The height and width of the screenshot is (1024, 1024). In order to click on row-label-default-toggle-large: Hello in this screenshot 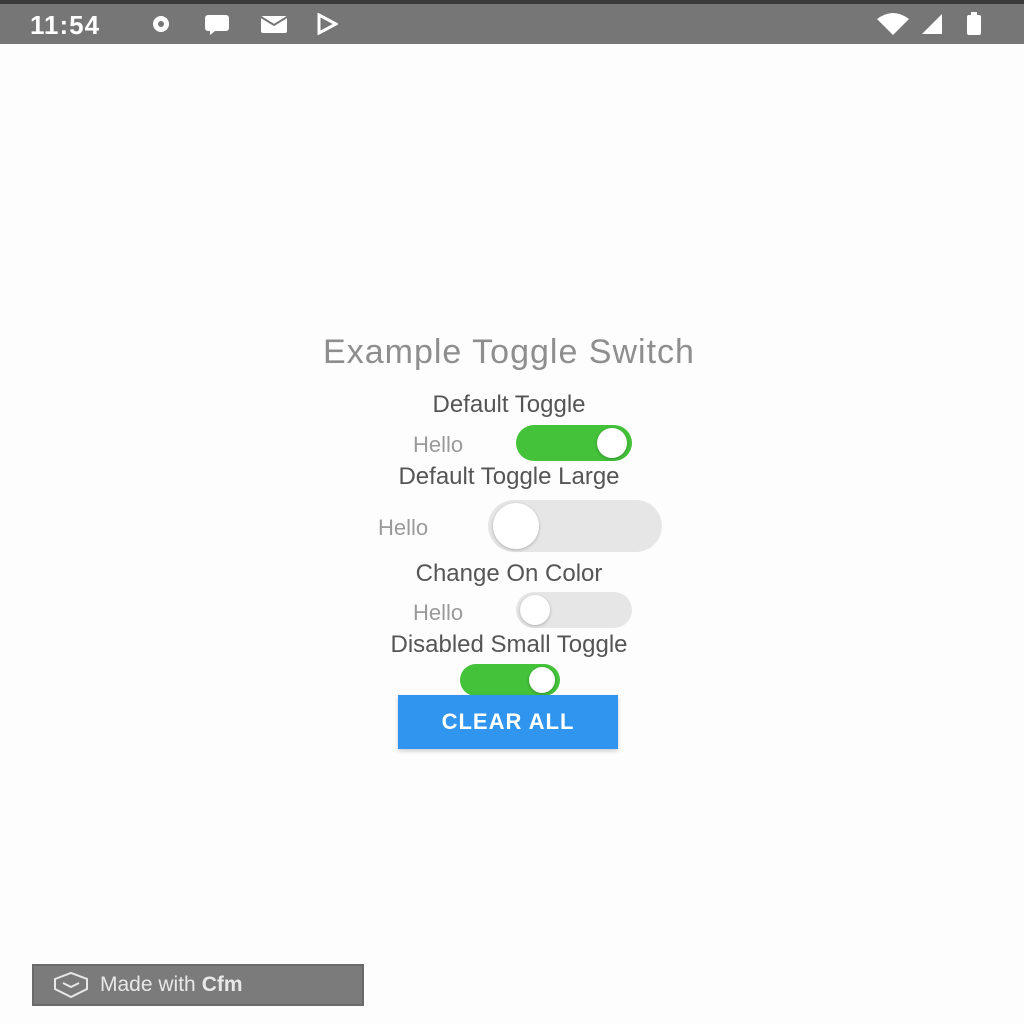, I will do `click(403, 527)`.